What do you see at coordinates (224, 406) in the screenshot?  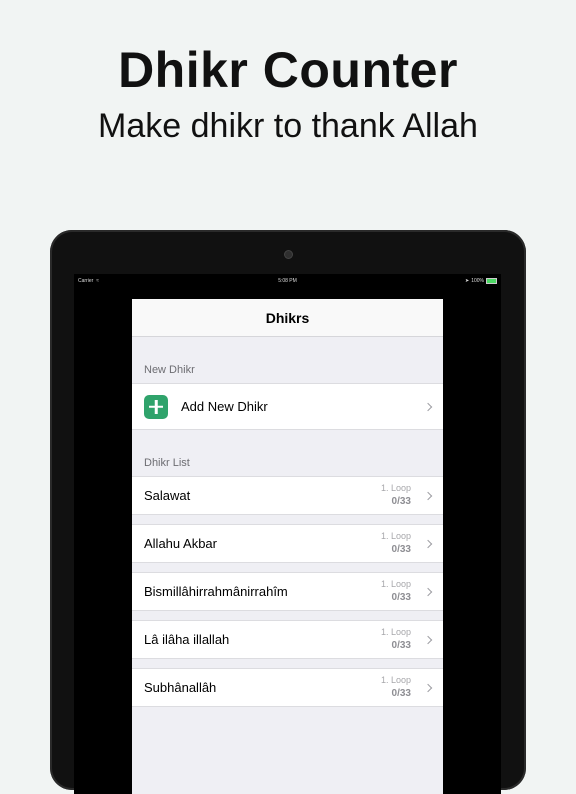 I see `add-new-dhikr-label: Add New Dhikr` at bounding box center [224, 406].